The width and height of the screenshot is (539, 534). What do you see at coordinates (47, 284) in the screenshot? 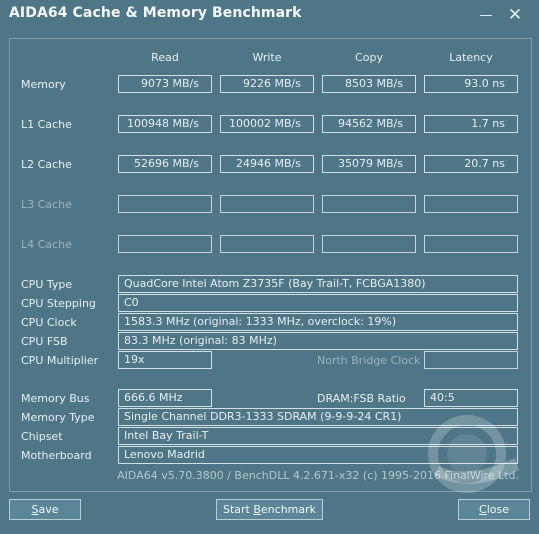
I see `cpu-type-label: CPU Type` at bounding box center [47, 284].